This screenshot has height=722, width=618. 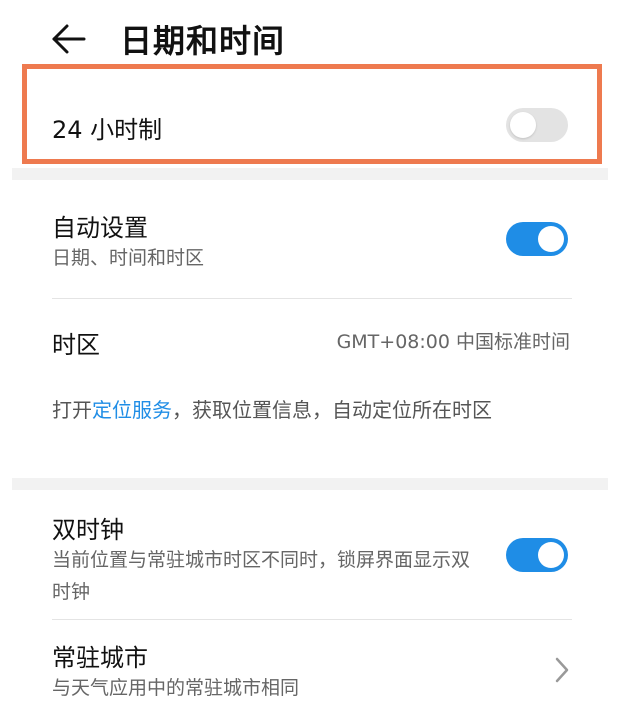 I want to click on setting-row-24-hour: 24 小时制, so click(x=309, y=116).